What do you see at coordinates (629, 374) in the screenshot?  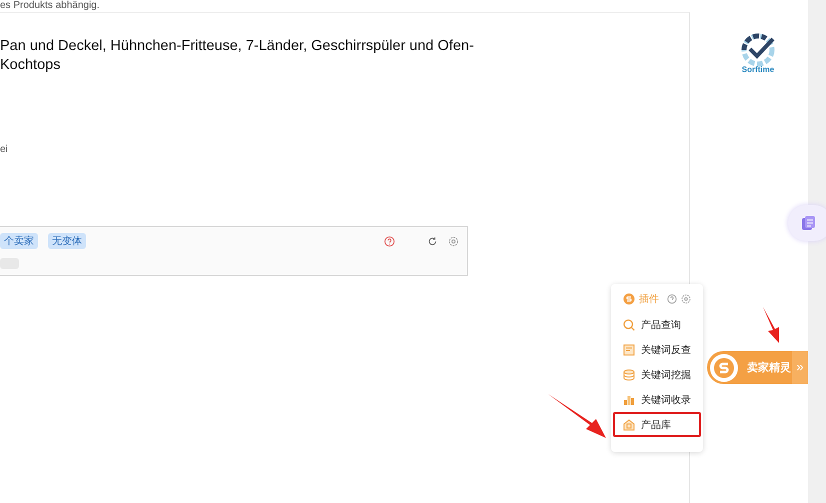 I see `database-icon` at bounding box center [629, 374].